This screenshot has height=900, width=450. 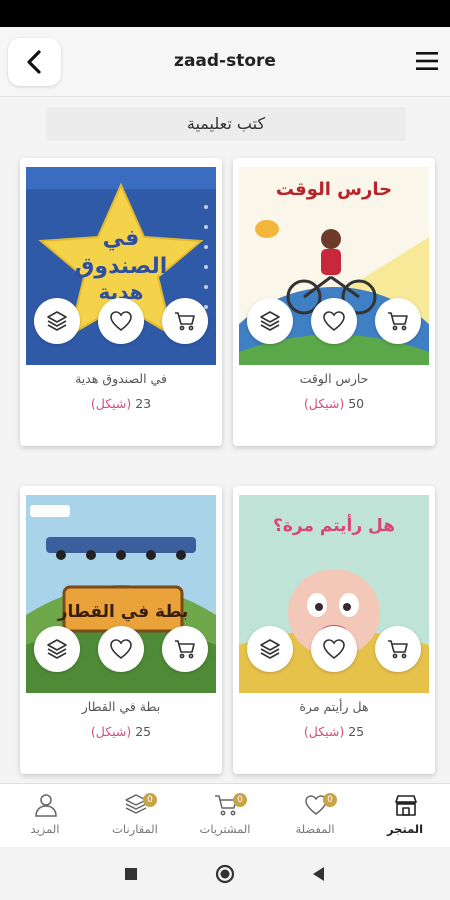 I want to click on svg-text: الصندوق, so click(x=121, y=266).